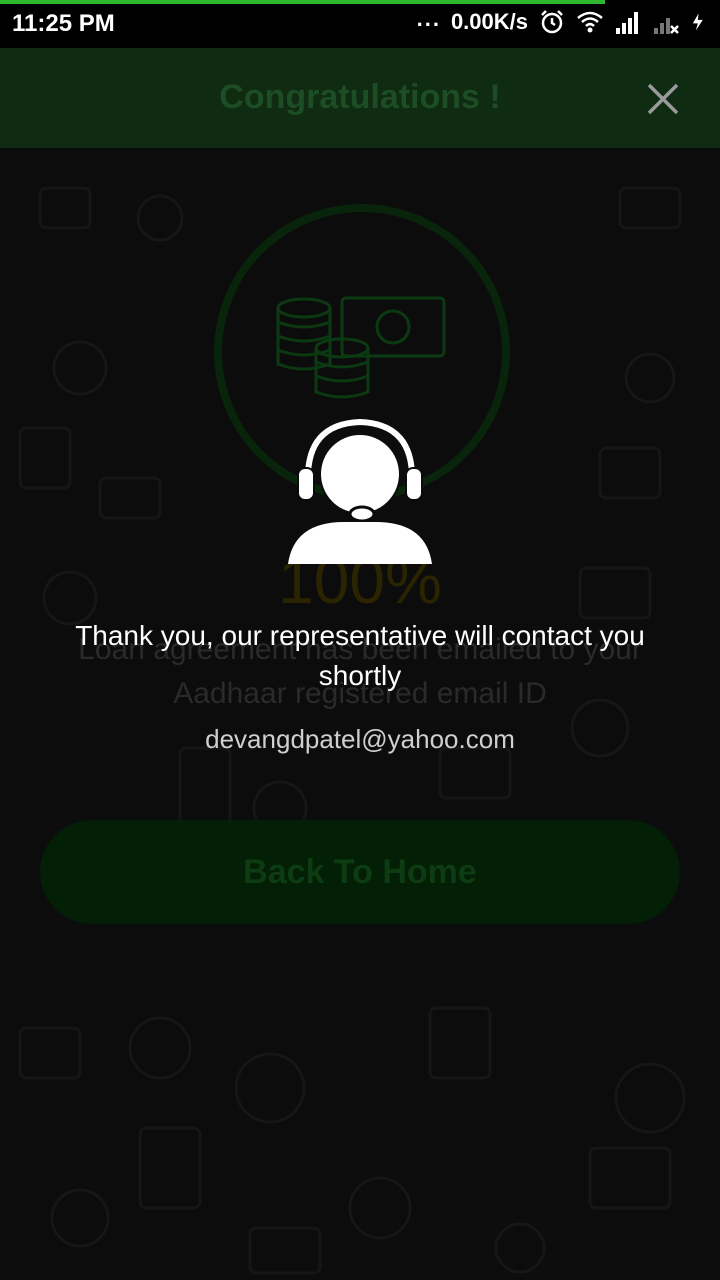 Image resolution: width=720 pixels, height=1280 pixels. I want to click on customer-support-icon, so click(360, 491).